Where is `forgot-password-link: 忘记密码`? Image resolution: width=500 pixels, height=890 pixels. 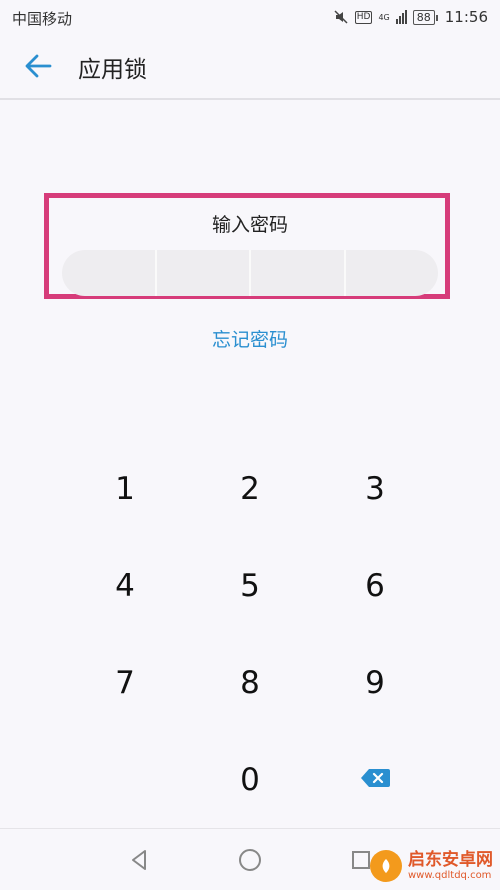 forgot-password-link: 忘记密码 is located at coordinates (250, 338).